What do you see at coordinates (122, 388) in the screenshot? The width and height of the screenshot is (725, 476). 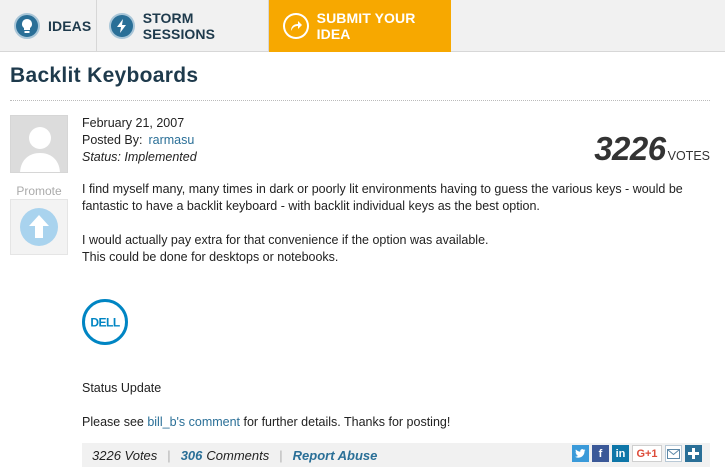 I see `status-update-heading: Status Update` at bounding box center [122, 388].